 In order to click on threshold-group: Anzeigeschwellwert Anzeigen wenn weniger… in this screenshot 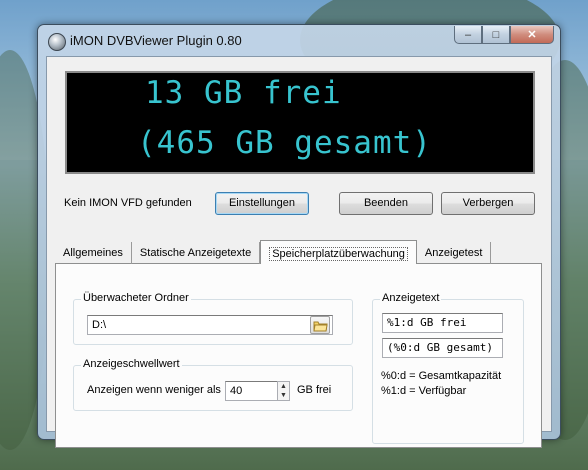, I will do `click(213, 384)`.